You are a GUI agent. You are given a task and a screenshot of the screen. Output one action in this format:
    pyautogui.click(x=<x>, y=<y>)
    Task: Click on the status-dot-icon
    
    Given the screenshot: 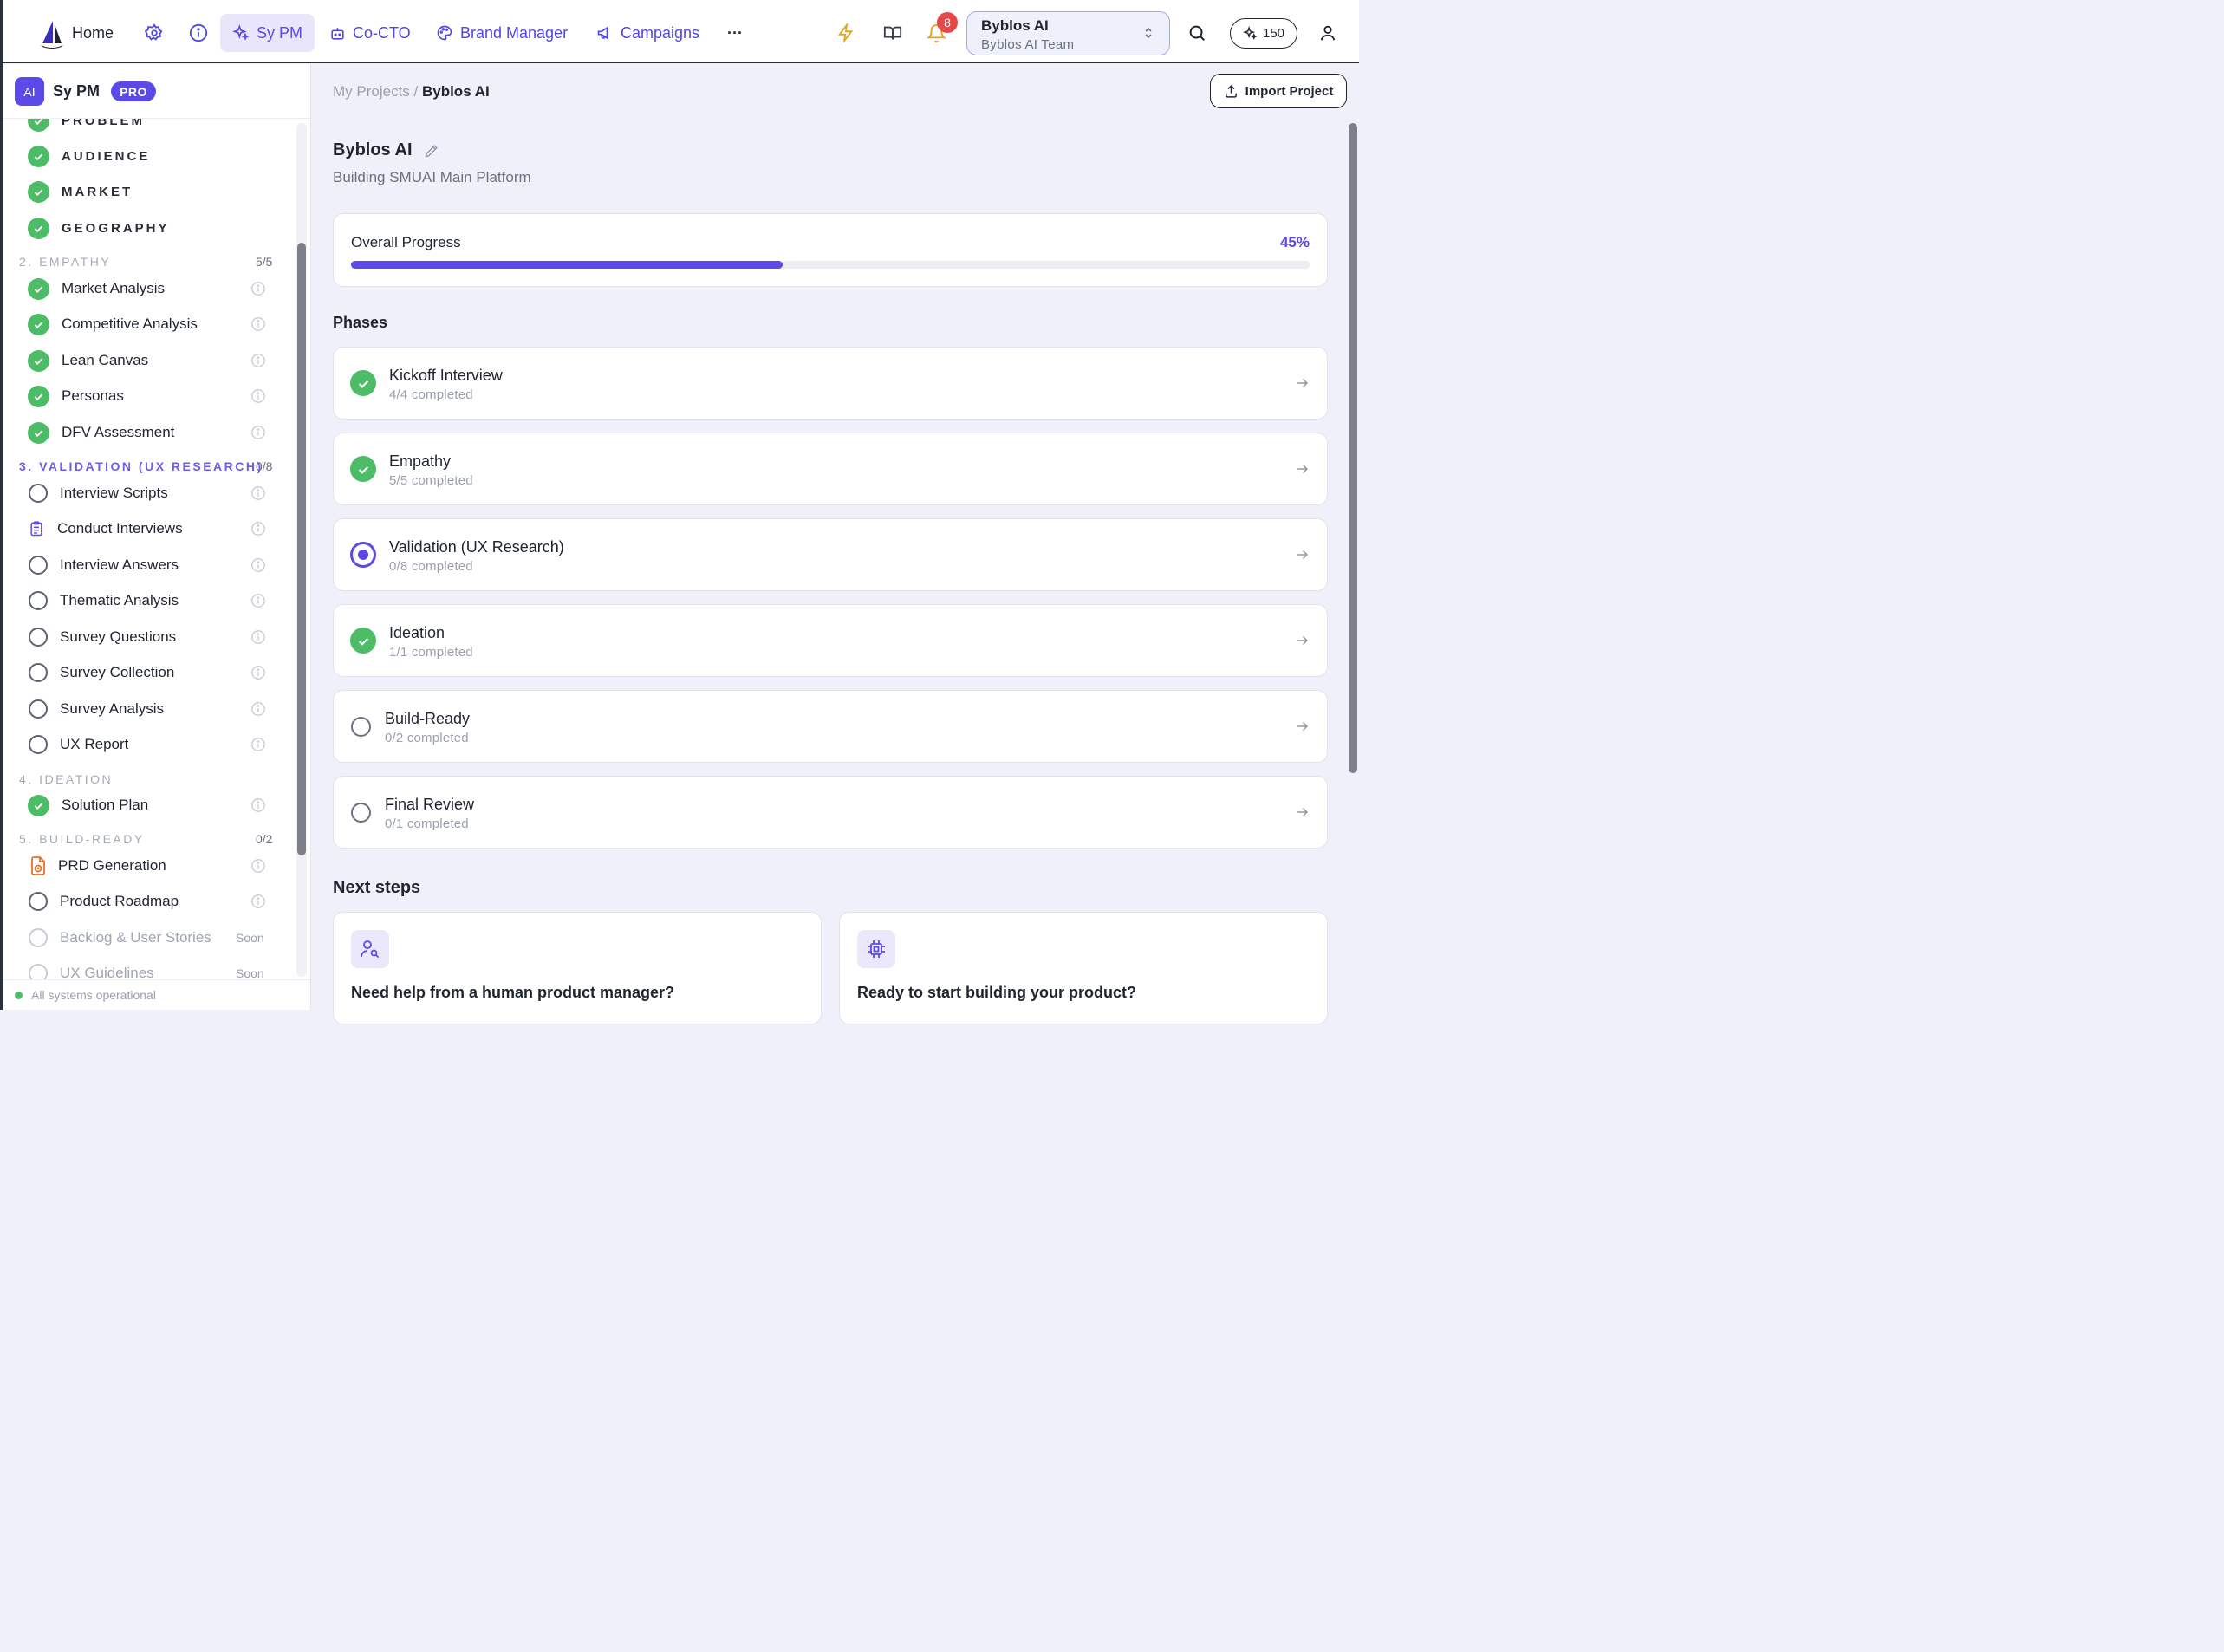 What is the action you would take?
    pyautogui.click(x=19, y=995)
    